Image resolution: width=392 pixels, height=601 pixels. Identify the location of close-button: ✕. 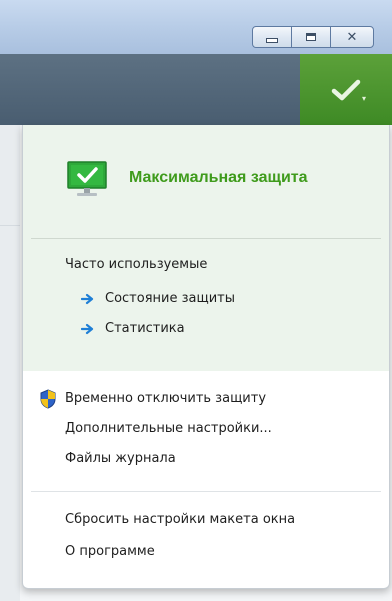
(352, 37).